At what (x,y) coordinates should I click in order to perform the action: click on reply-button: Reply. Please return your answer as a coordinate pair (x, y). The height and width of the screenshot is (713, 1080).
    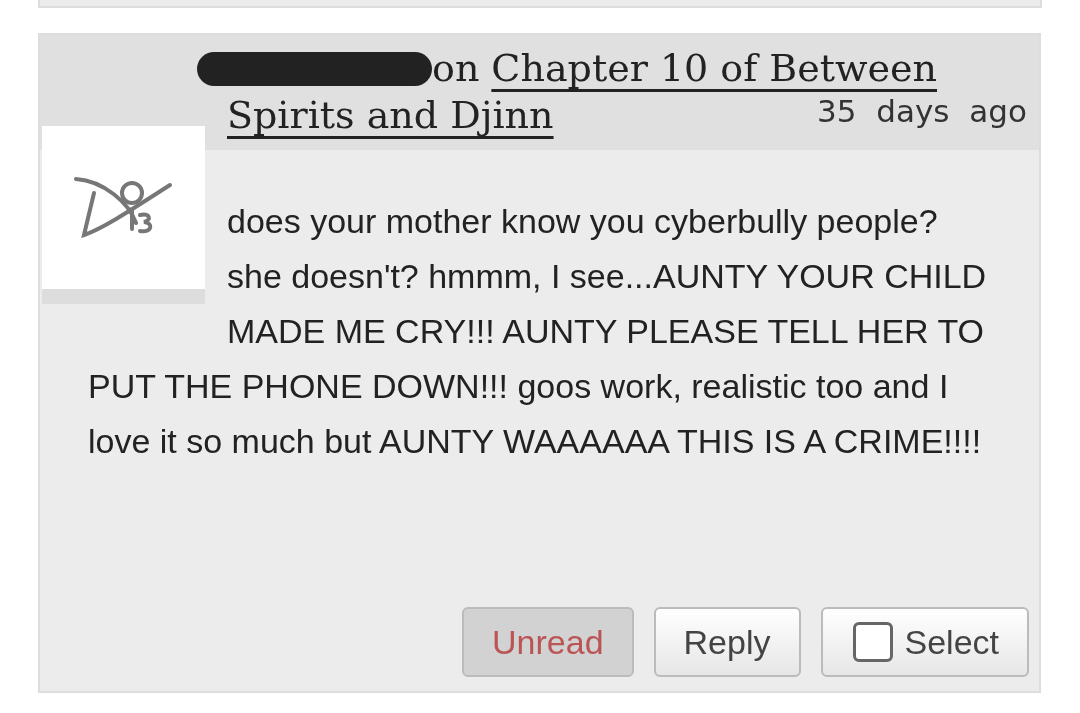
    Looking at the image, I should click on (727, 642).